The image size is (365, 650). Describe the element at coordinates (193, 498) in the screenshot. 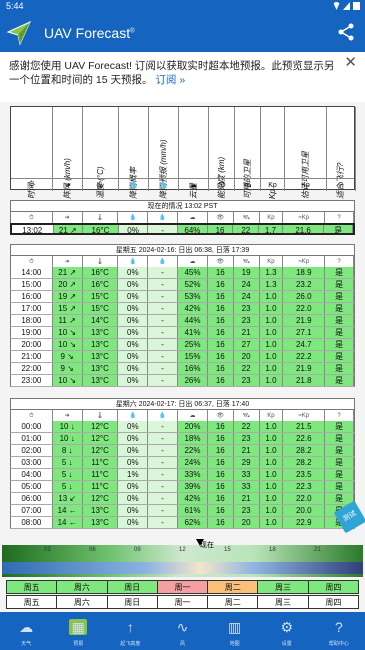

I see `table-cell: 42%` at that location.